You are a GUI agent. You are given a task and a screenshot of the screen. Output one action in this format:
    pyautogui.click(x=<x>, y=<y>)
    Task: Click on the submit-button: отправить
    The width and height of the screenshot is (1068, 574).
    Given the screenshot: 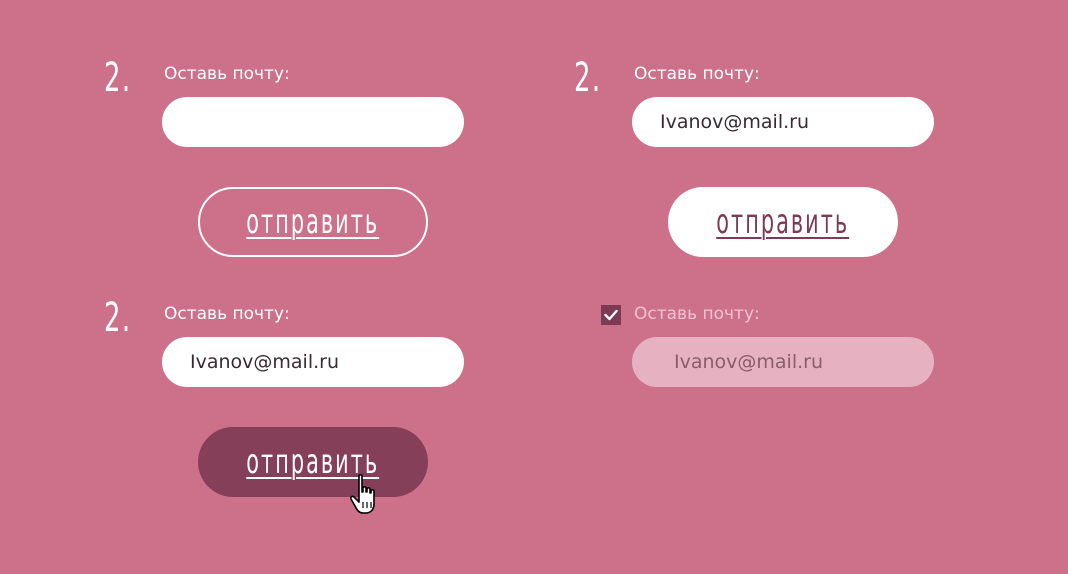 What is the action you would take?
    pyautogui.click(x=313, y=462)
    